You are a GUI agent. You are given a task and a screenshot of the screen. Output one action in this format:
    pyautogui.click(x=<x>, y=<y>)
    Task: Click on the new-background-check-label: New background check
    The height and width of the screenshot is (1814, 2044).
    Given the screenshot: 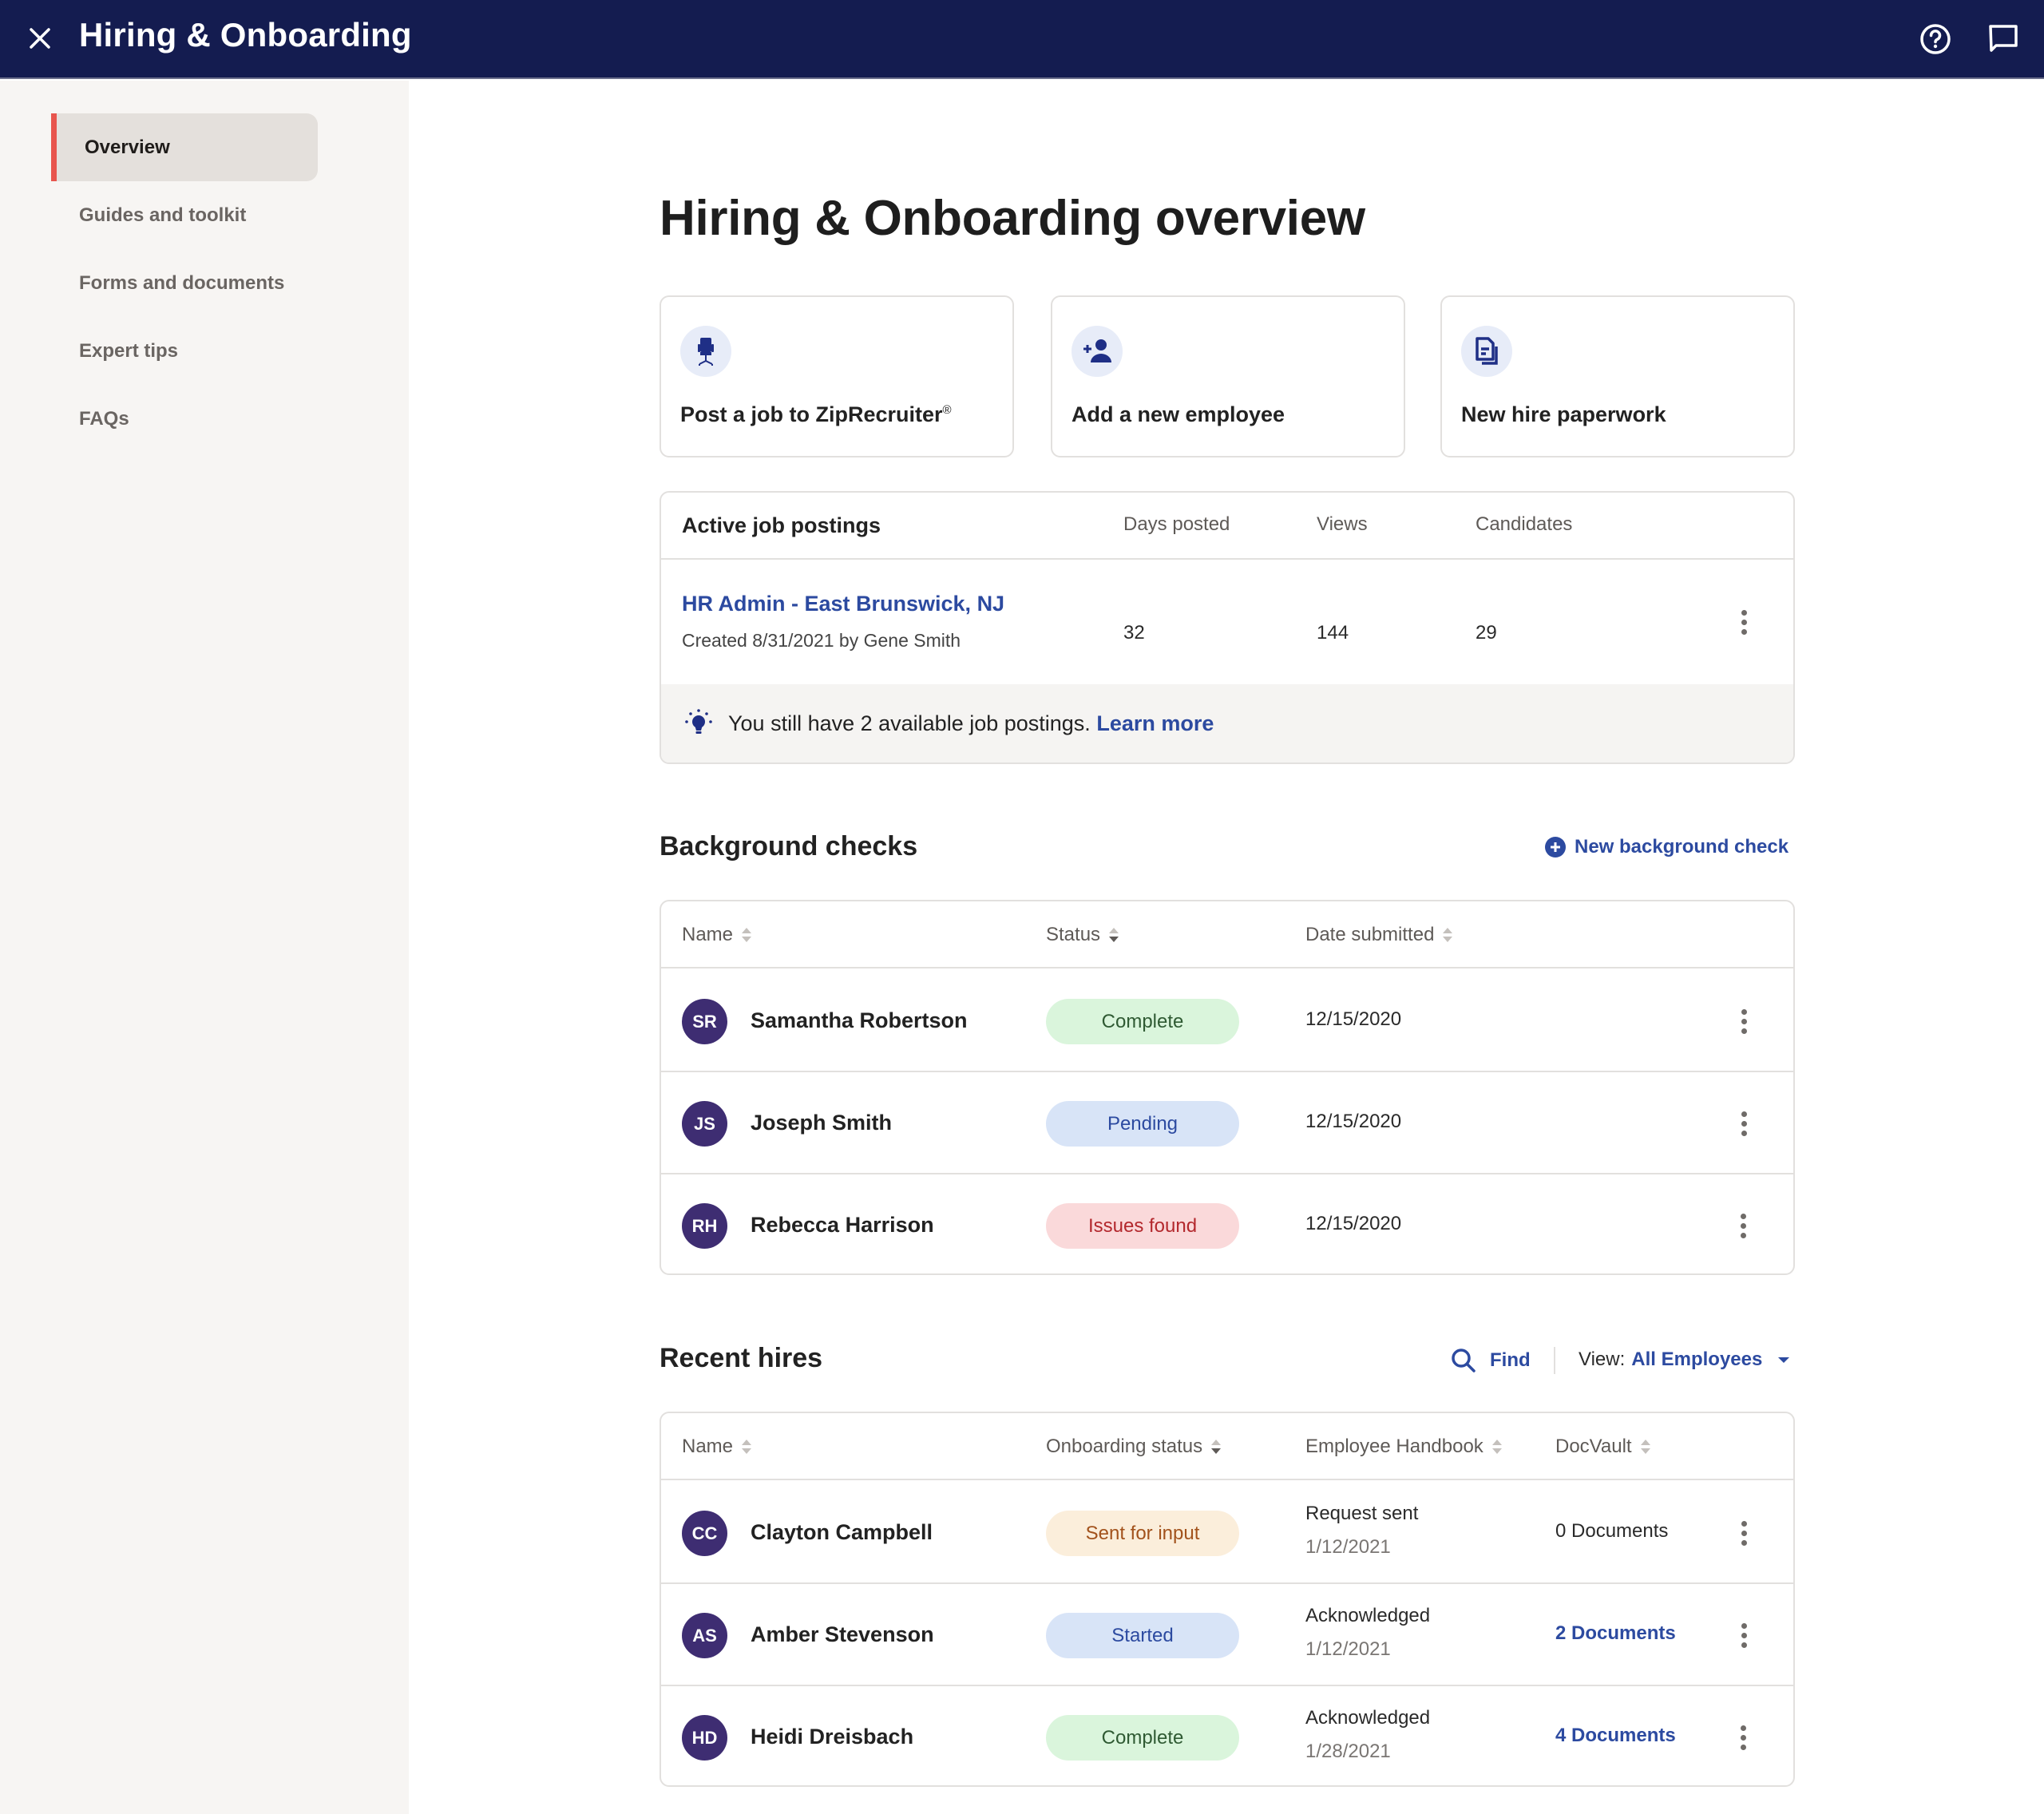 What is the action you would take?
    pyautogui.click(x=1682, y=846)
    